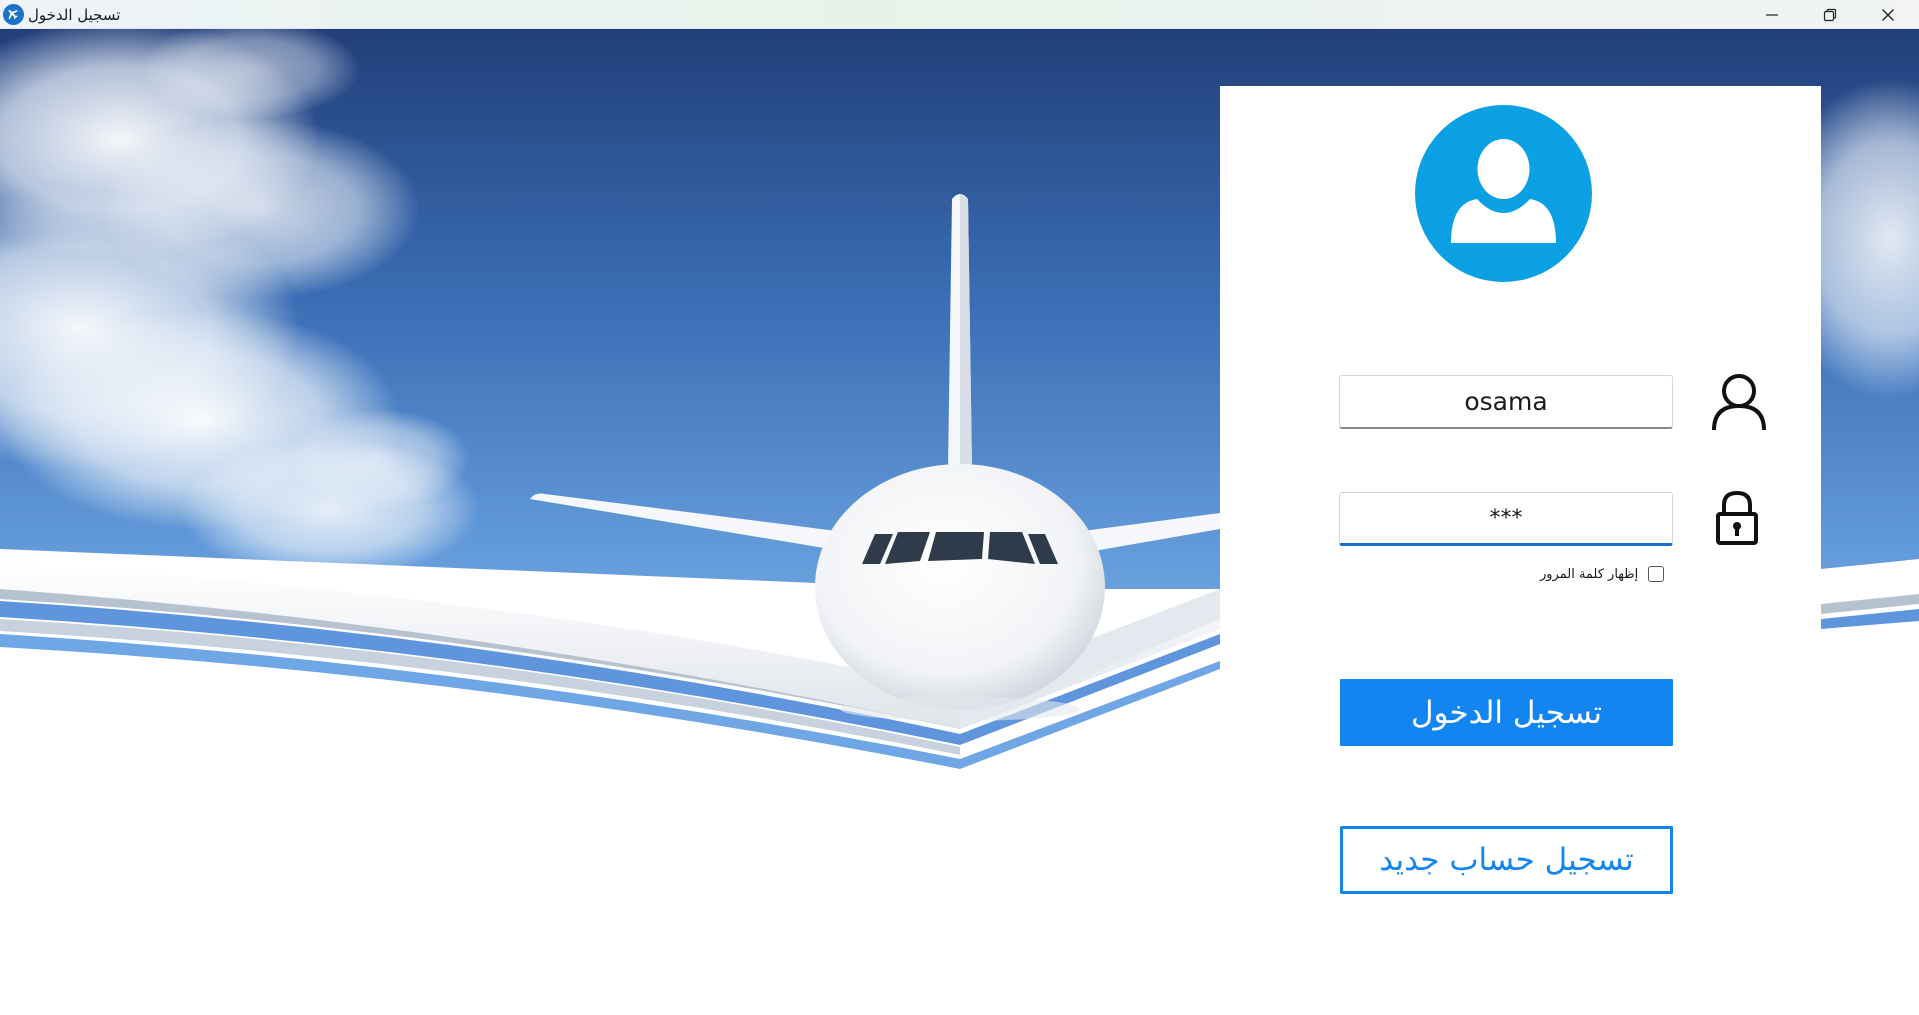 Image resolution: width=1919 pixels, height=1015 pixels. What do you see at coordinates (1506, 860) in the screenshot?
I see `register-button: تسجيل حساب جديد` at bounding box center [1506, 860].